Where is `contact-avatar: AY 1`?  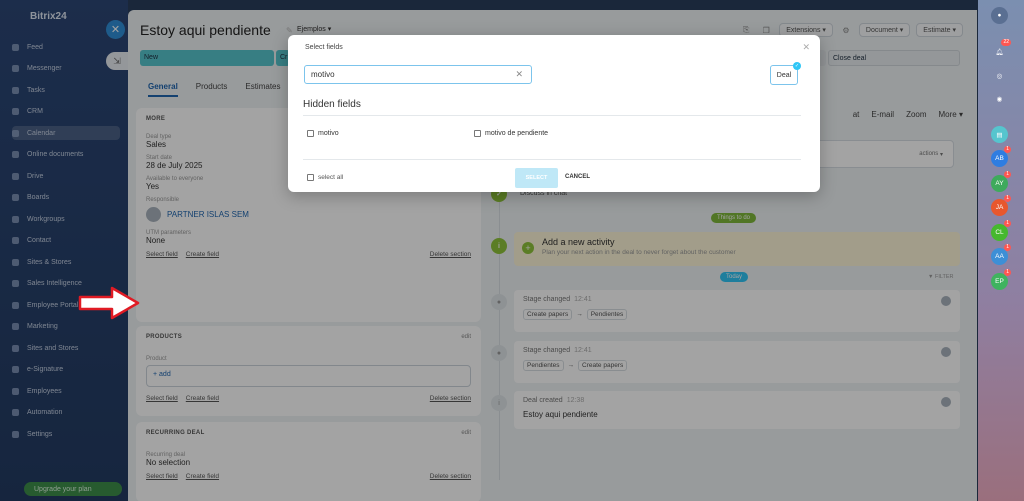 contact-avatar: AY 1 is located at coordinates (1001, 181).